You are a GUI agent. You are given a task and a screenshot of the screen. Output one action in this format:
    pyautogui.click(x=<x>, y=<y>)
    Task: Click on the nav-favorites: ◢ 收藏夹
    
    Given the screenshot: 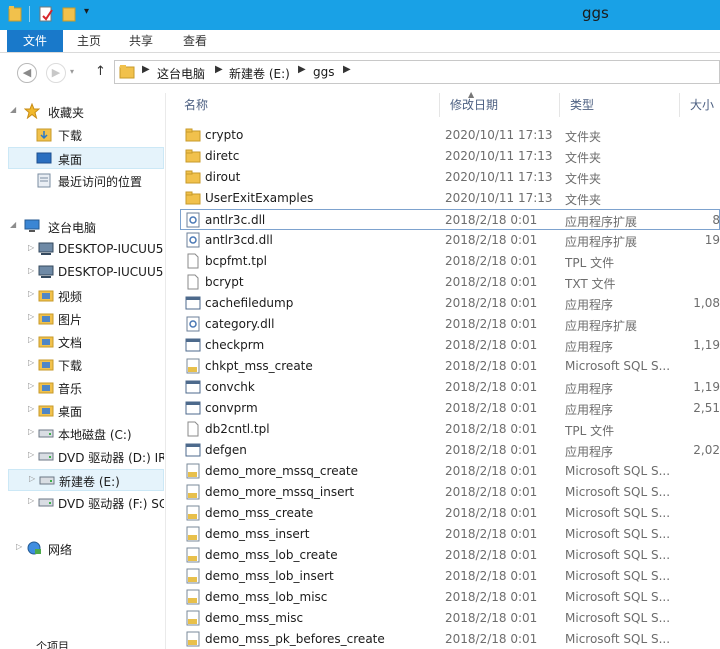 What is the action you would take?
    pyautogui.click(x=86, y=112)
    